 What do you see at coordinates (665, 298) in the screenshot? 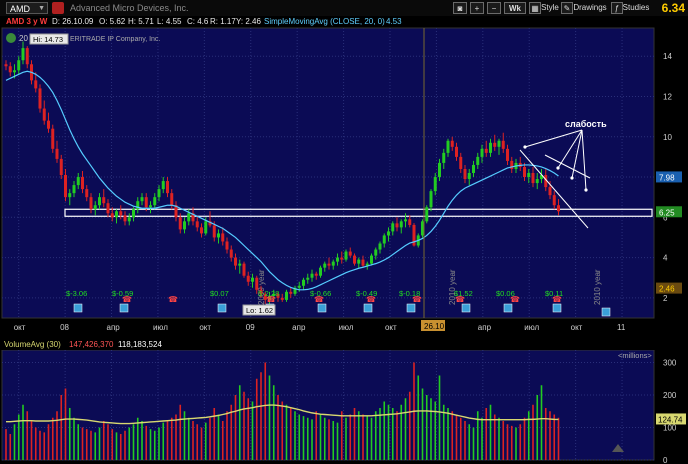
I see `price-axis-tick: 2` at bounding box center [665, 298].